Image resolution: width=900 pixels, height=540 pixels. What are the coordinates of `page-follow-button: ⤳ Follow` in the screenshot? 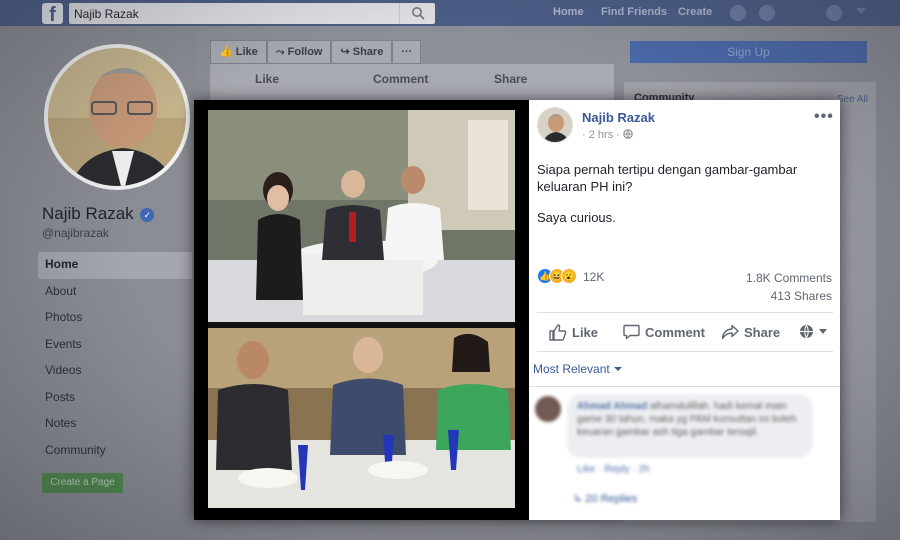 It's located at (299, 52).